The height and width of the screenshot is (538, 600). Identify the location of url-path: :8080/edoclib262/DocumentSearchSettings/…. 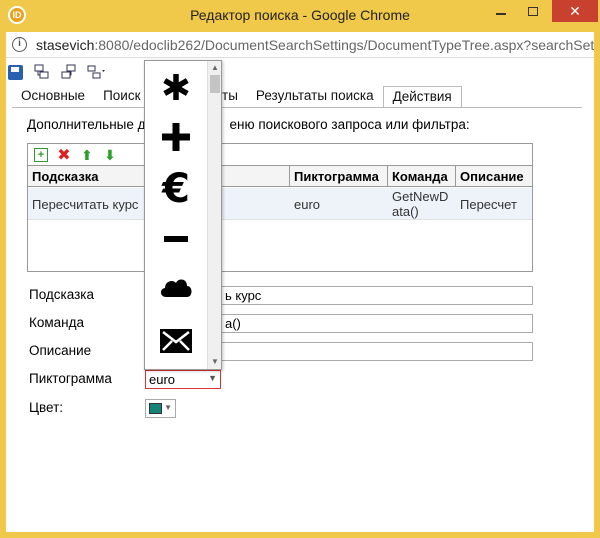
(344, 45).